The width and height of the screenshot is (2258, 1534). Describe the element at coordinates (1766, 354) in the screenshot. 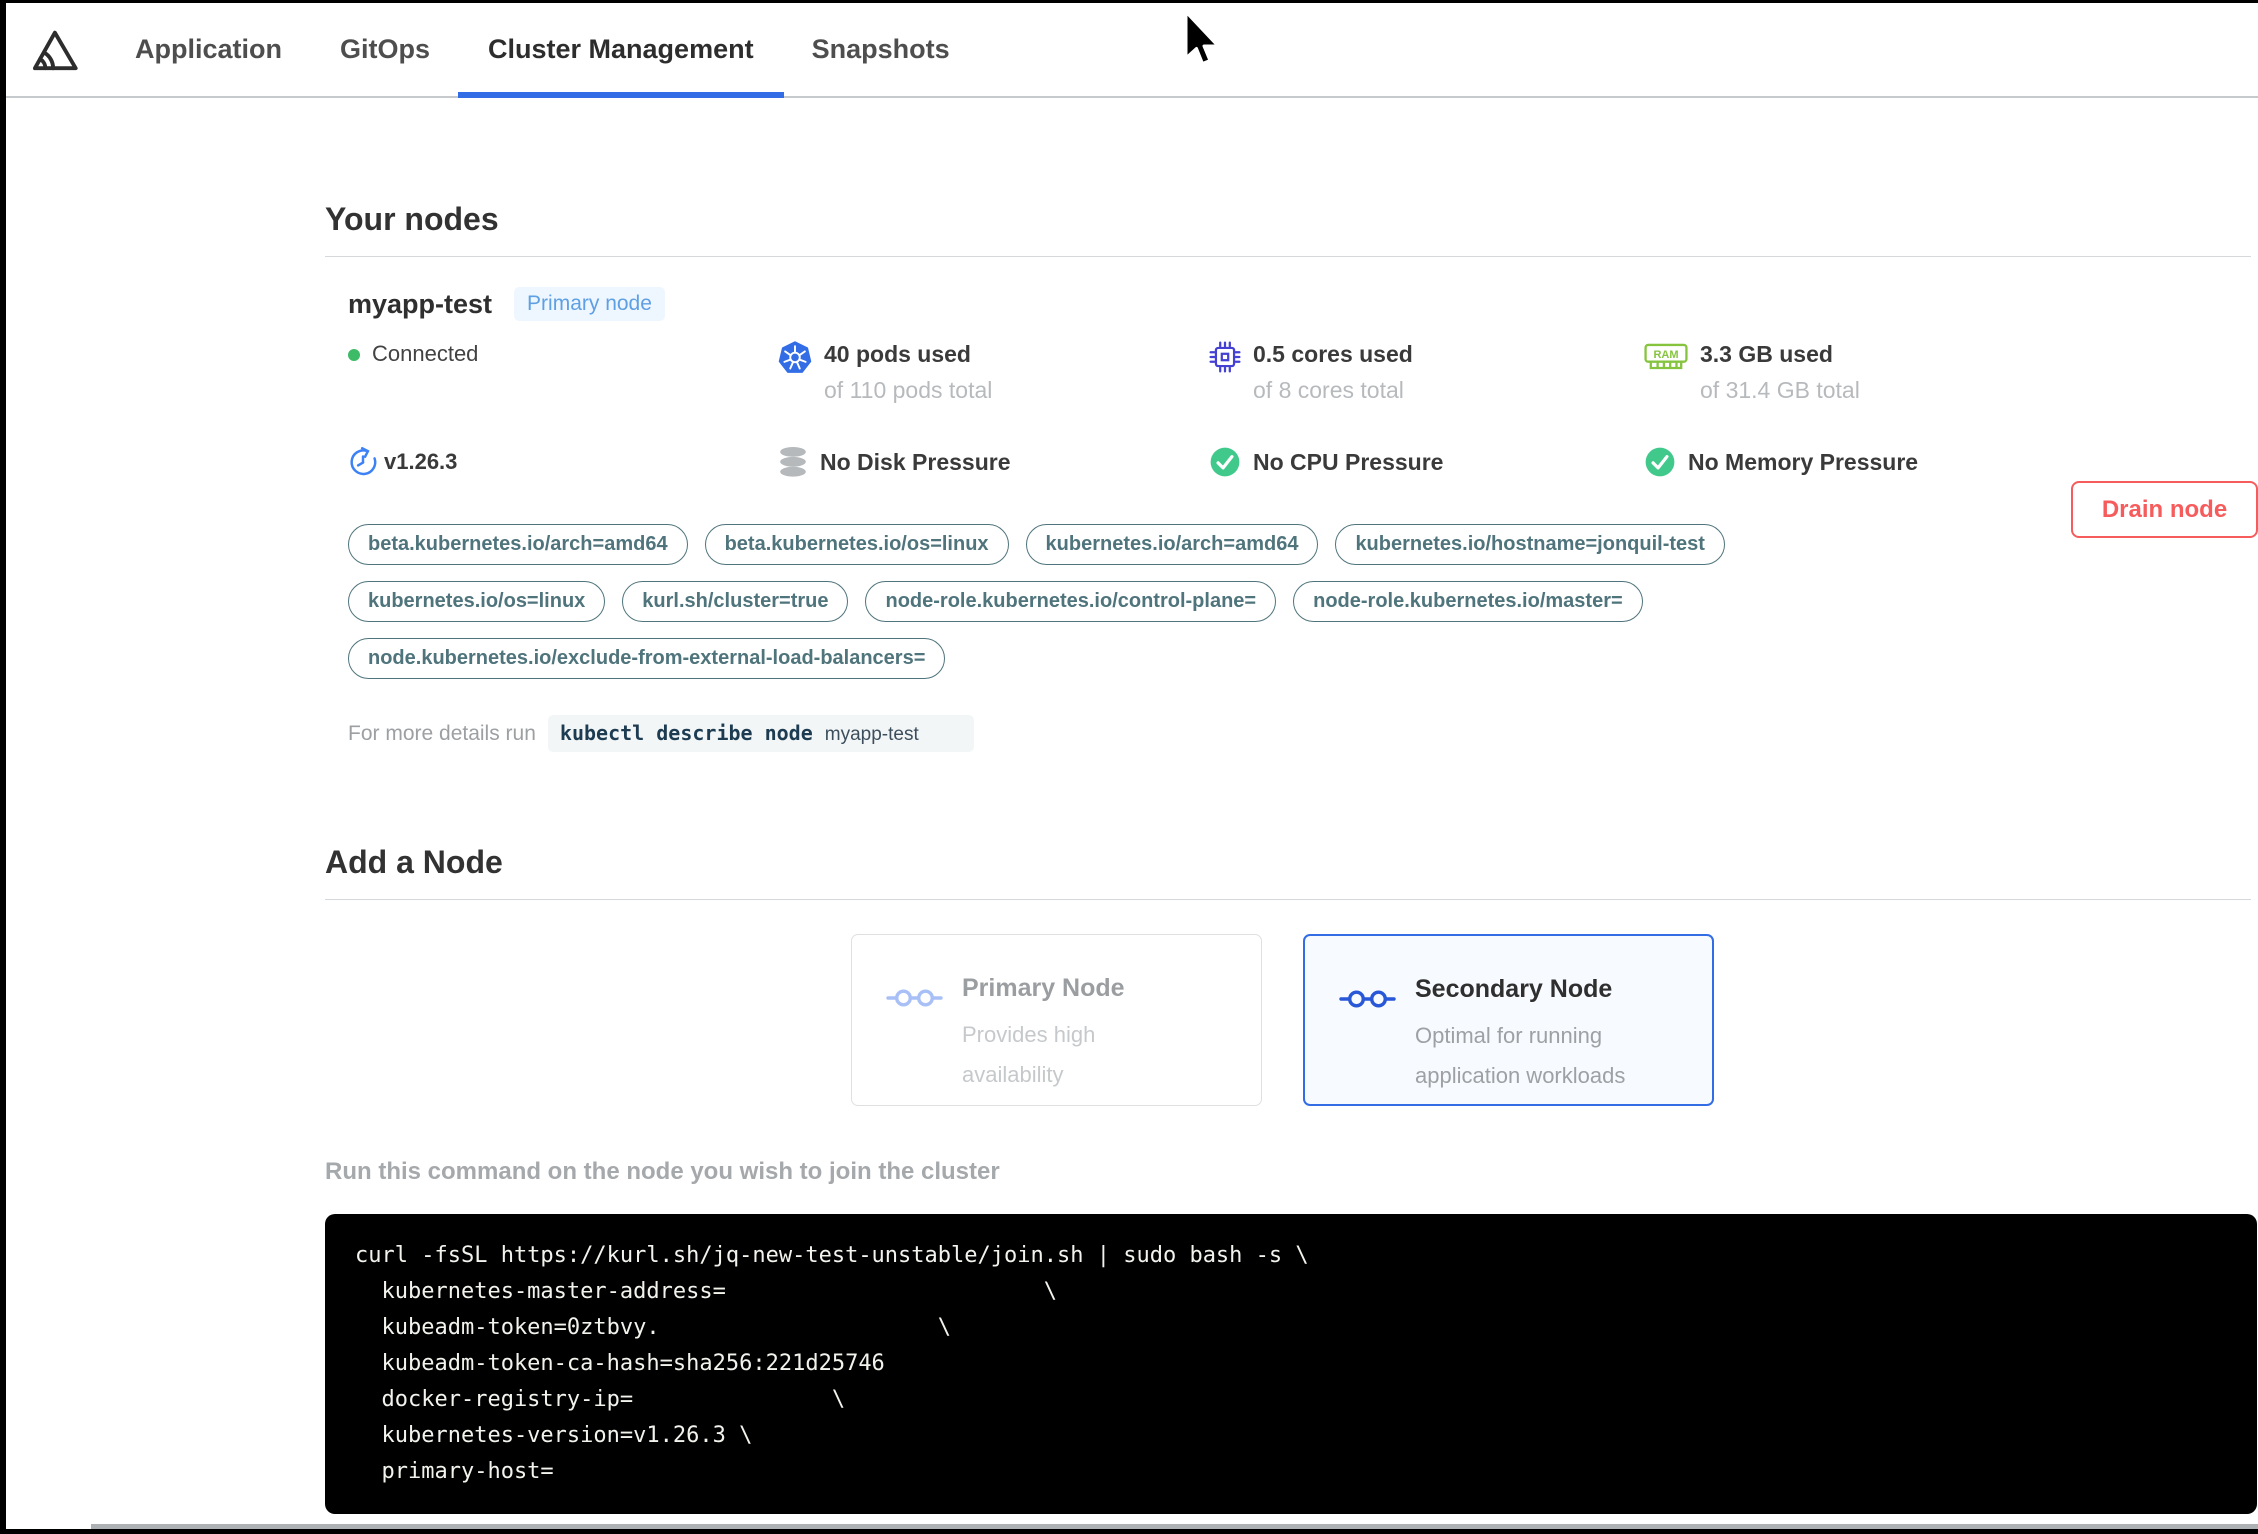

I see `ram-used: 3.3 GB used` at that location.